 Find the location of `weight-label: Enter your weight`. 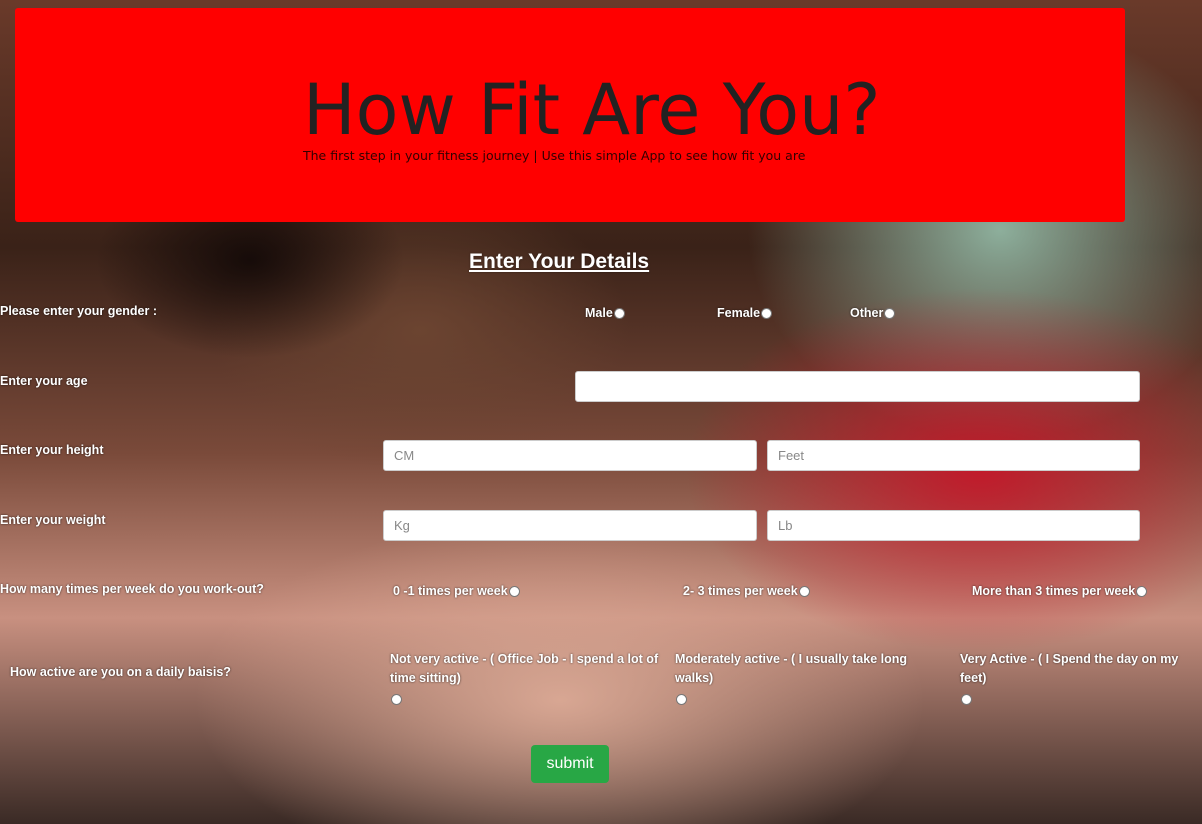

weight-label: Enter your weight is located at coordinates (53, 520).